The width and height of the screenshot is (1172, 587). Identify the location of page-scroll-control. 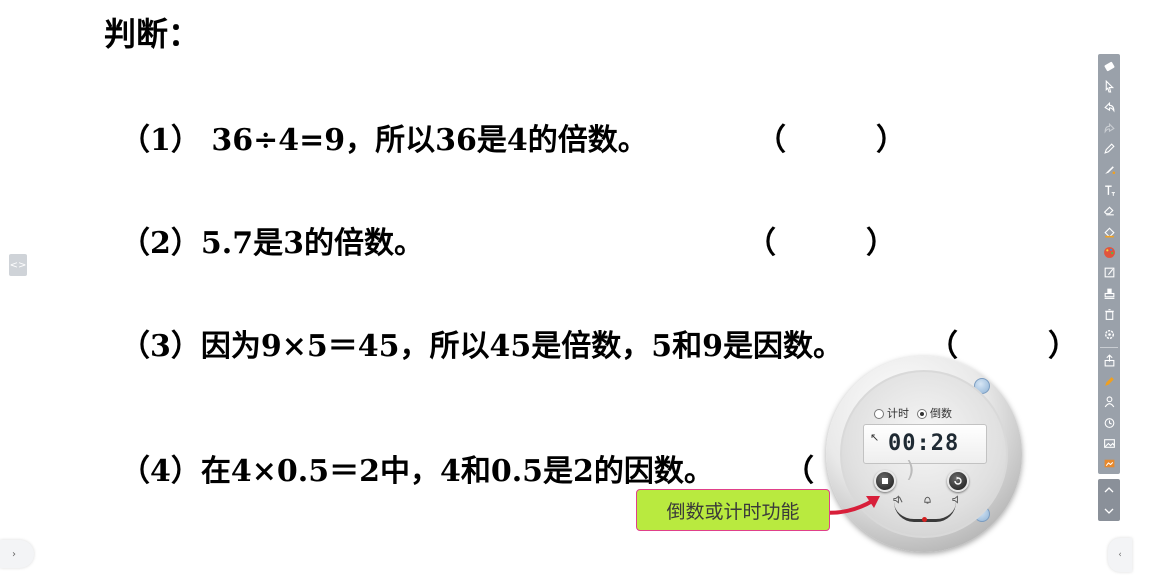
(1109, 500).